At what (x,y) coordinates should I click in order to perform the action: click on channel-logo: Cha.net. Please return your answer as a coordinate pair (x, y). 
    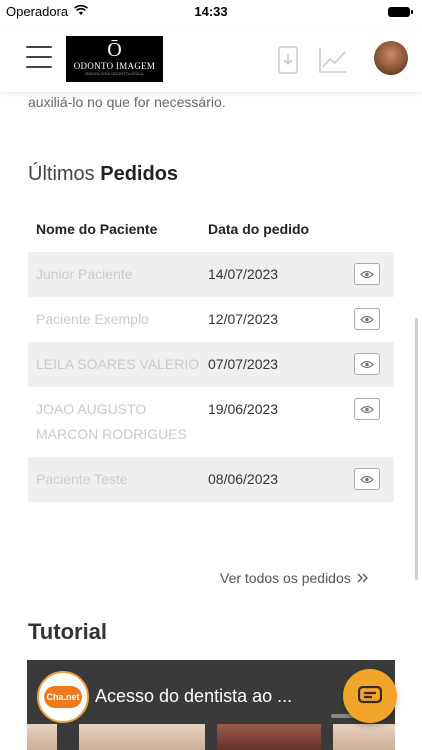
    Looking at the image, I should click on (63, 697).